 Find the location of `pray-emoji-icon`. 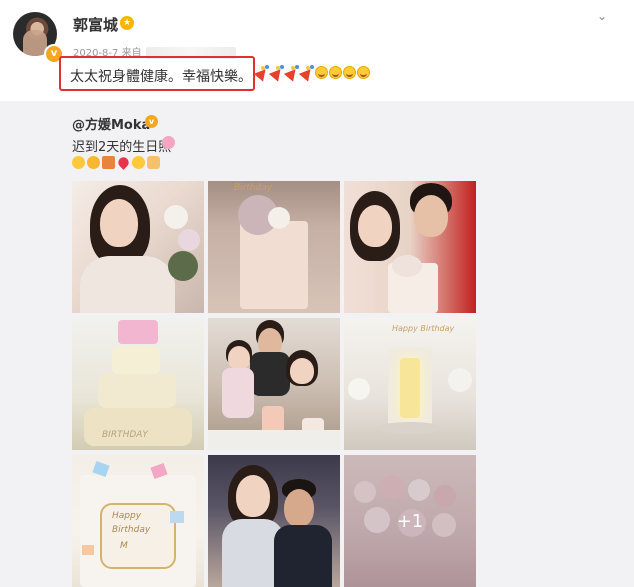

pray-emoji-icon is located at coordinates (153, 162).